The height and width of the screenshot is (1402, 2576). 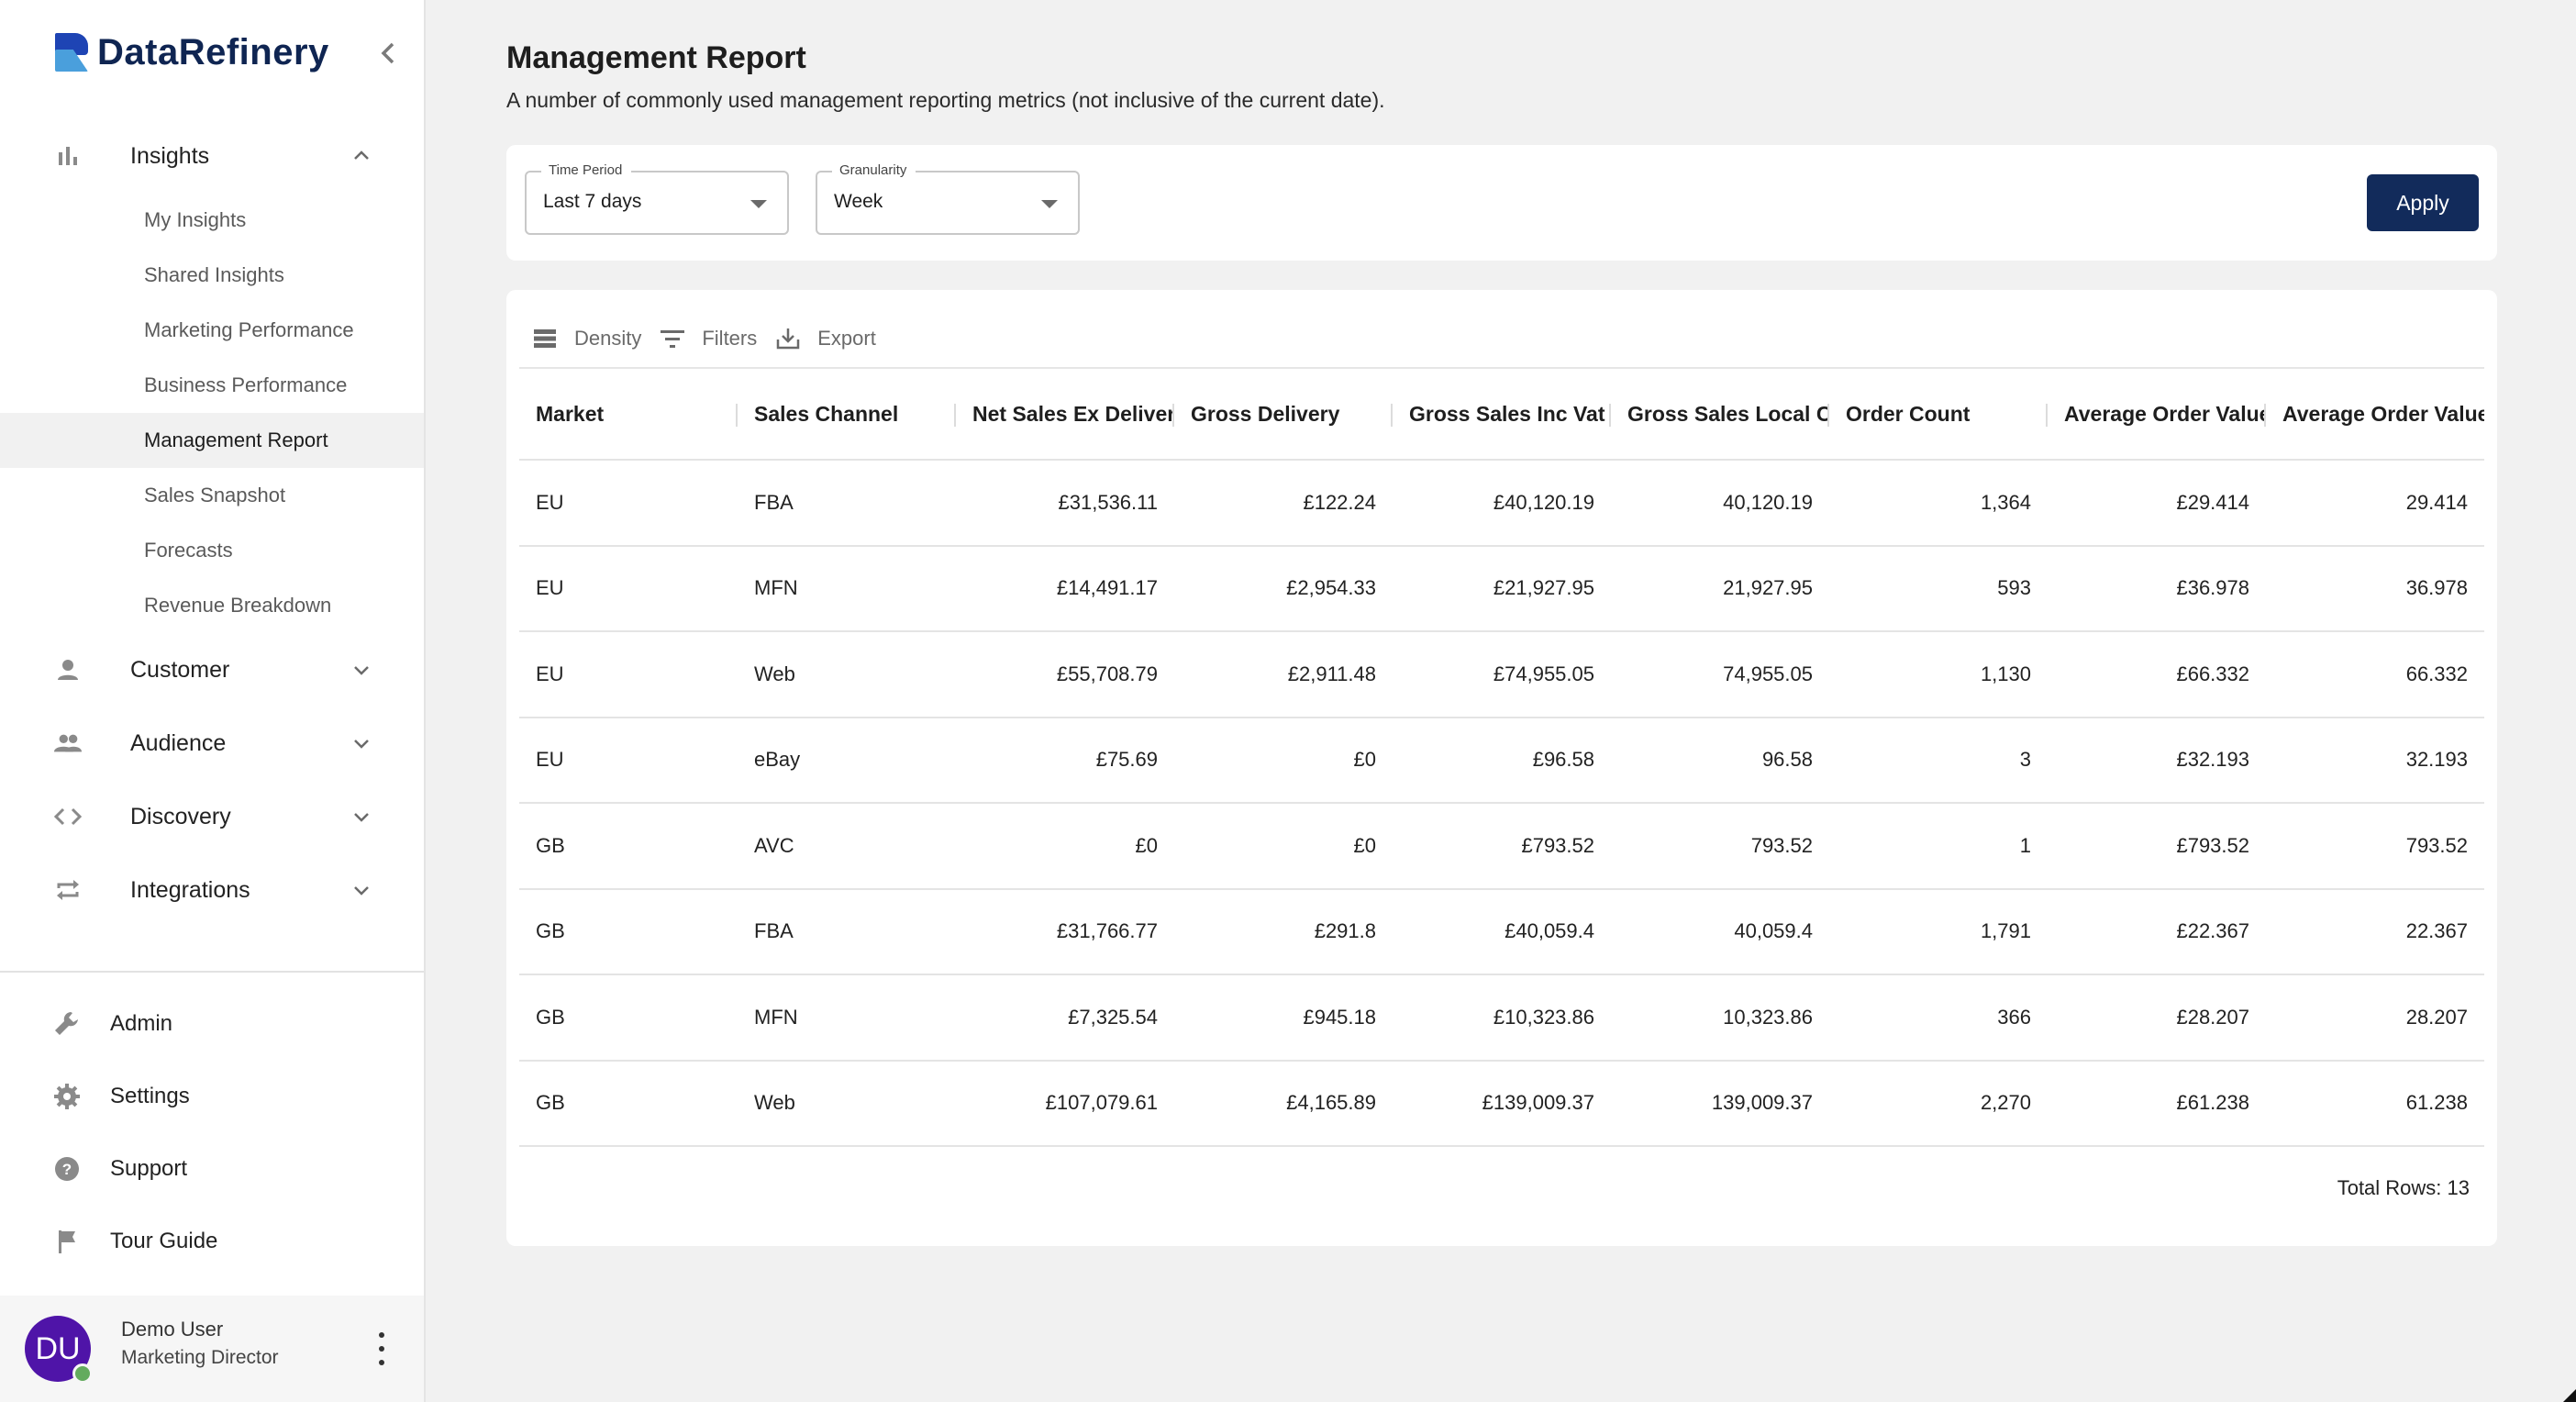 I want to click on sidebar-item-label: Admin, so click(x=141, y=1023).